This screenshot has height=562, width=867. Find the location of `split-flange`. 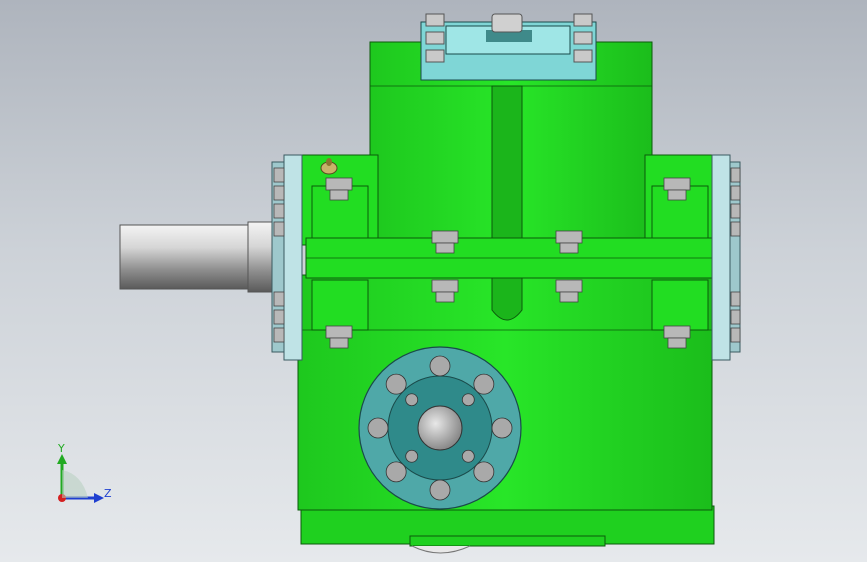

split-flange is located at coordinates (511, 258).